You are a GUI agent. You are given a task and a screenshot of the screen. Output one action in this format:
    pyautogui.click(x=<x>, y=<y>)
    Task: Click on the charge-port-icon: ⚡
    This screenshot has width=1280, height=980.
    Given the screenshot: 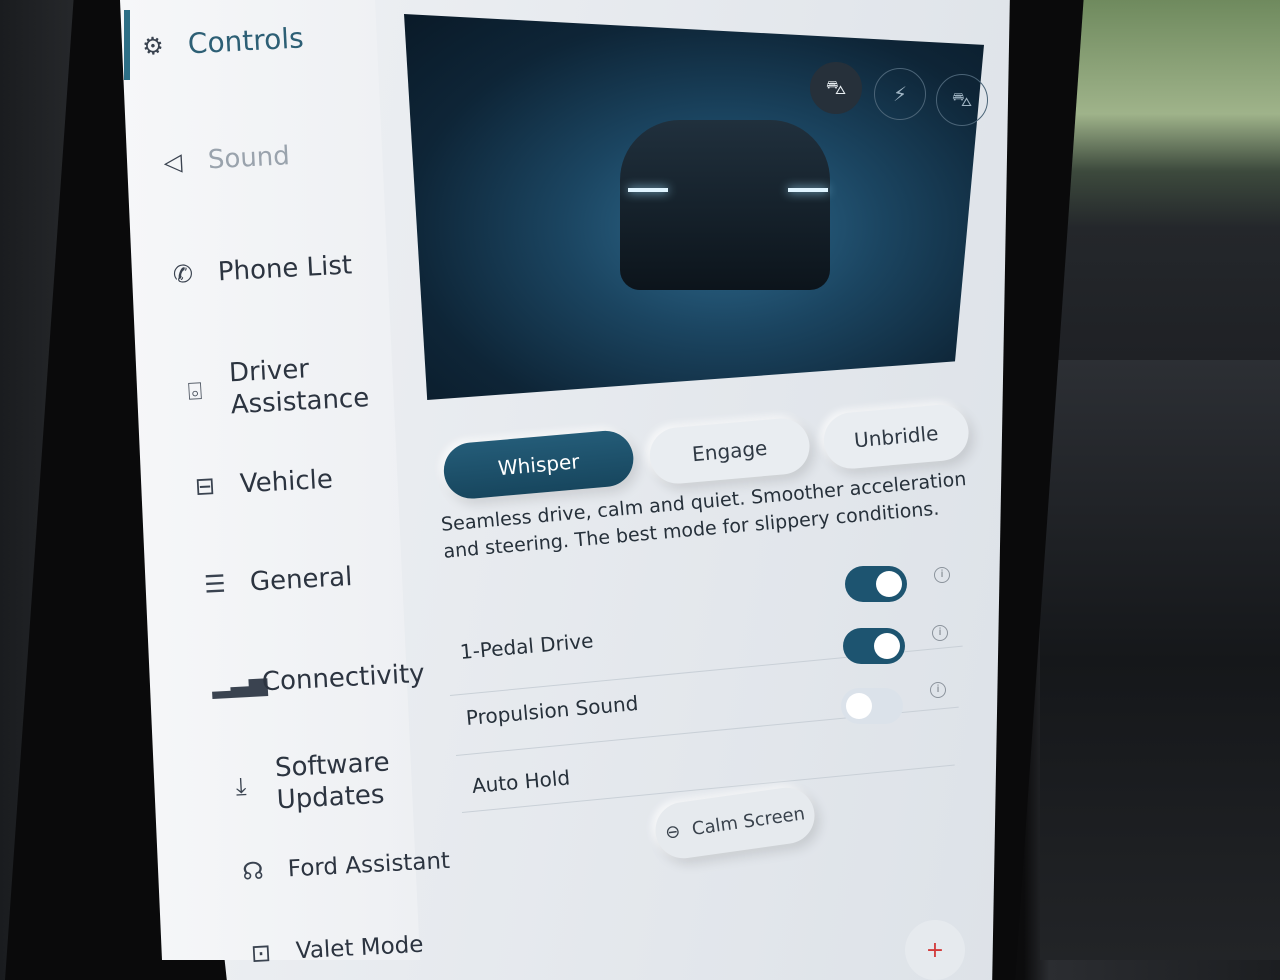 What is the action you would take?
    pyautogui.click(x=900, y=94)
    